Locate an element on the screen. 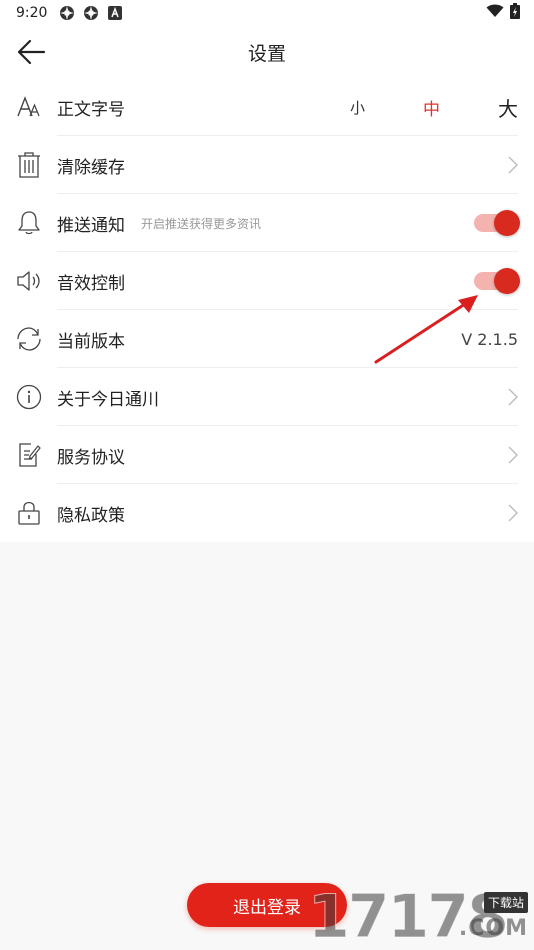 This screenshot has width=534, height=950. font-size-label: 正文字号 is located at coordinates (91, 109).